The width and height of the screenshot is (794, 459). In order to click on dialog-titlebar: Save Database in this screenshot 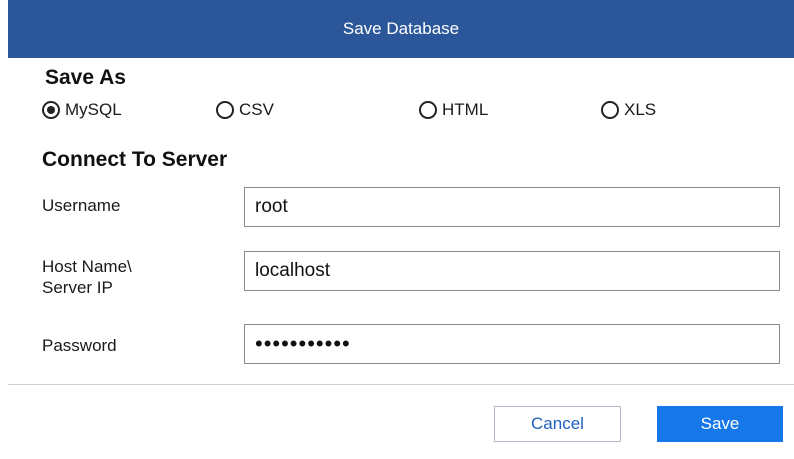, I will do `click(401, 29)`.